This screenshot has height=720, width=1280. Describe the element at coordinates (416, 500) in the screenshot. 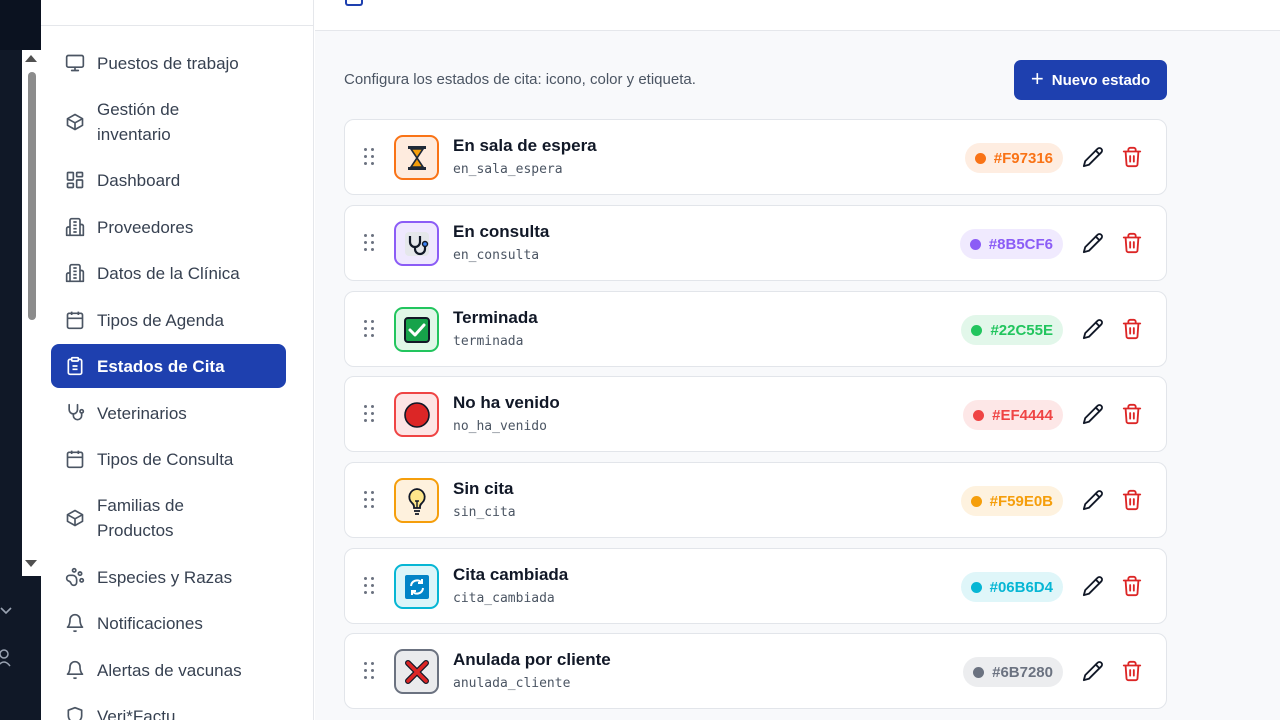

I see `lightbulb-icon` at that location.